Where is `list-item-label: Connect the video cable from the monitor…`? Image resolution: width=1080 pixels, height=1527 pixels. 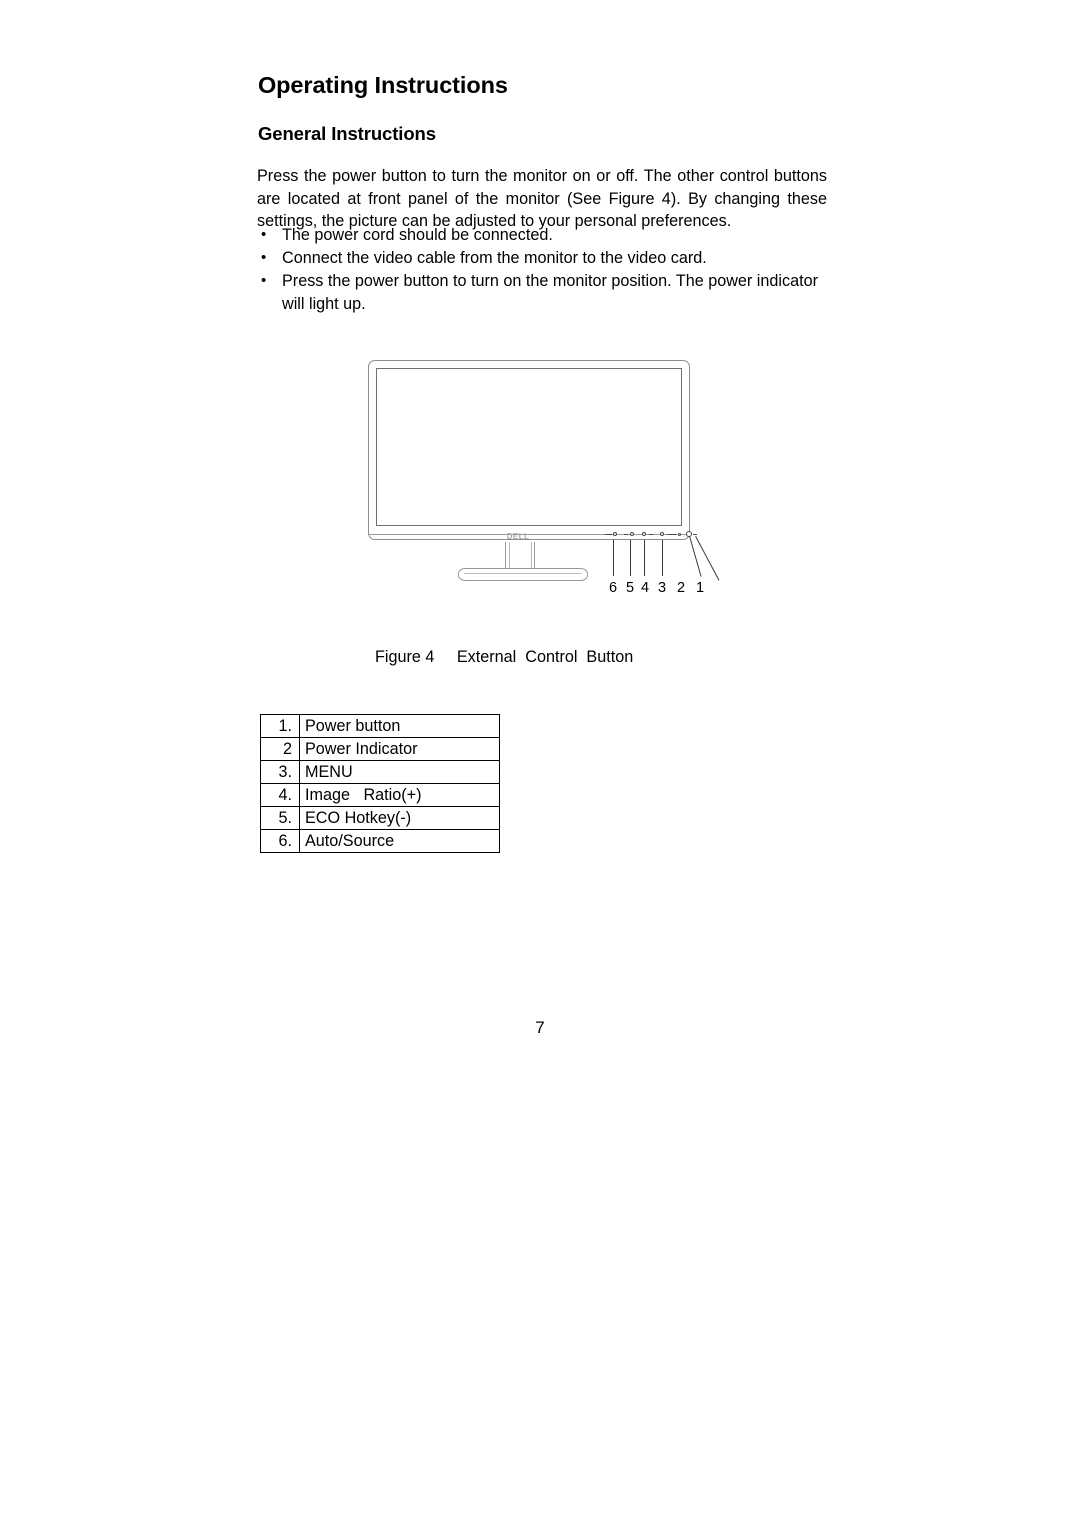 list-item-label: Connect the video cable from the monitor… is located at coordinates (494, 258).